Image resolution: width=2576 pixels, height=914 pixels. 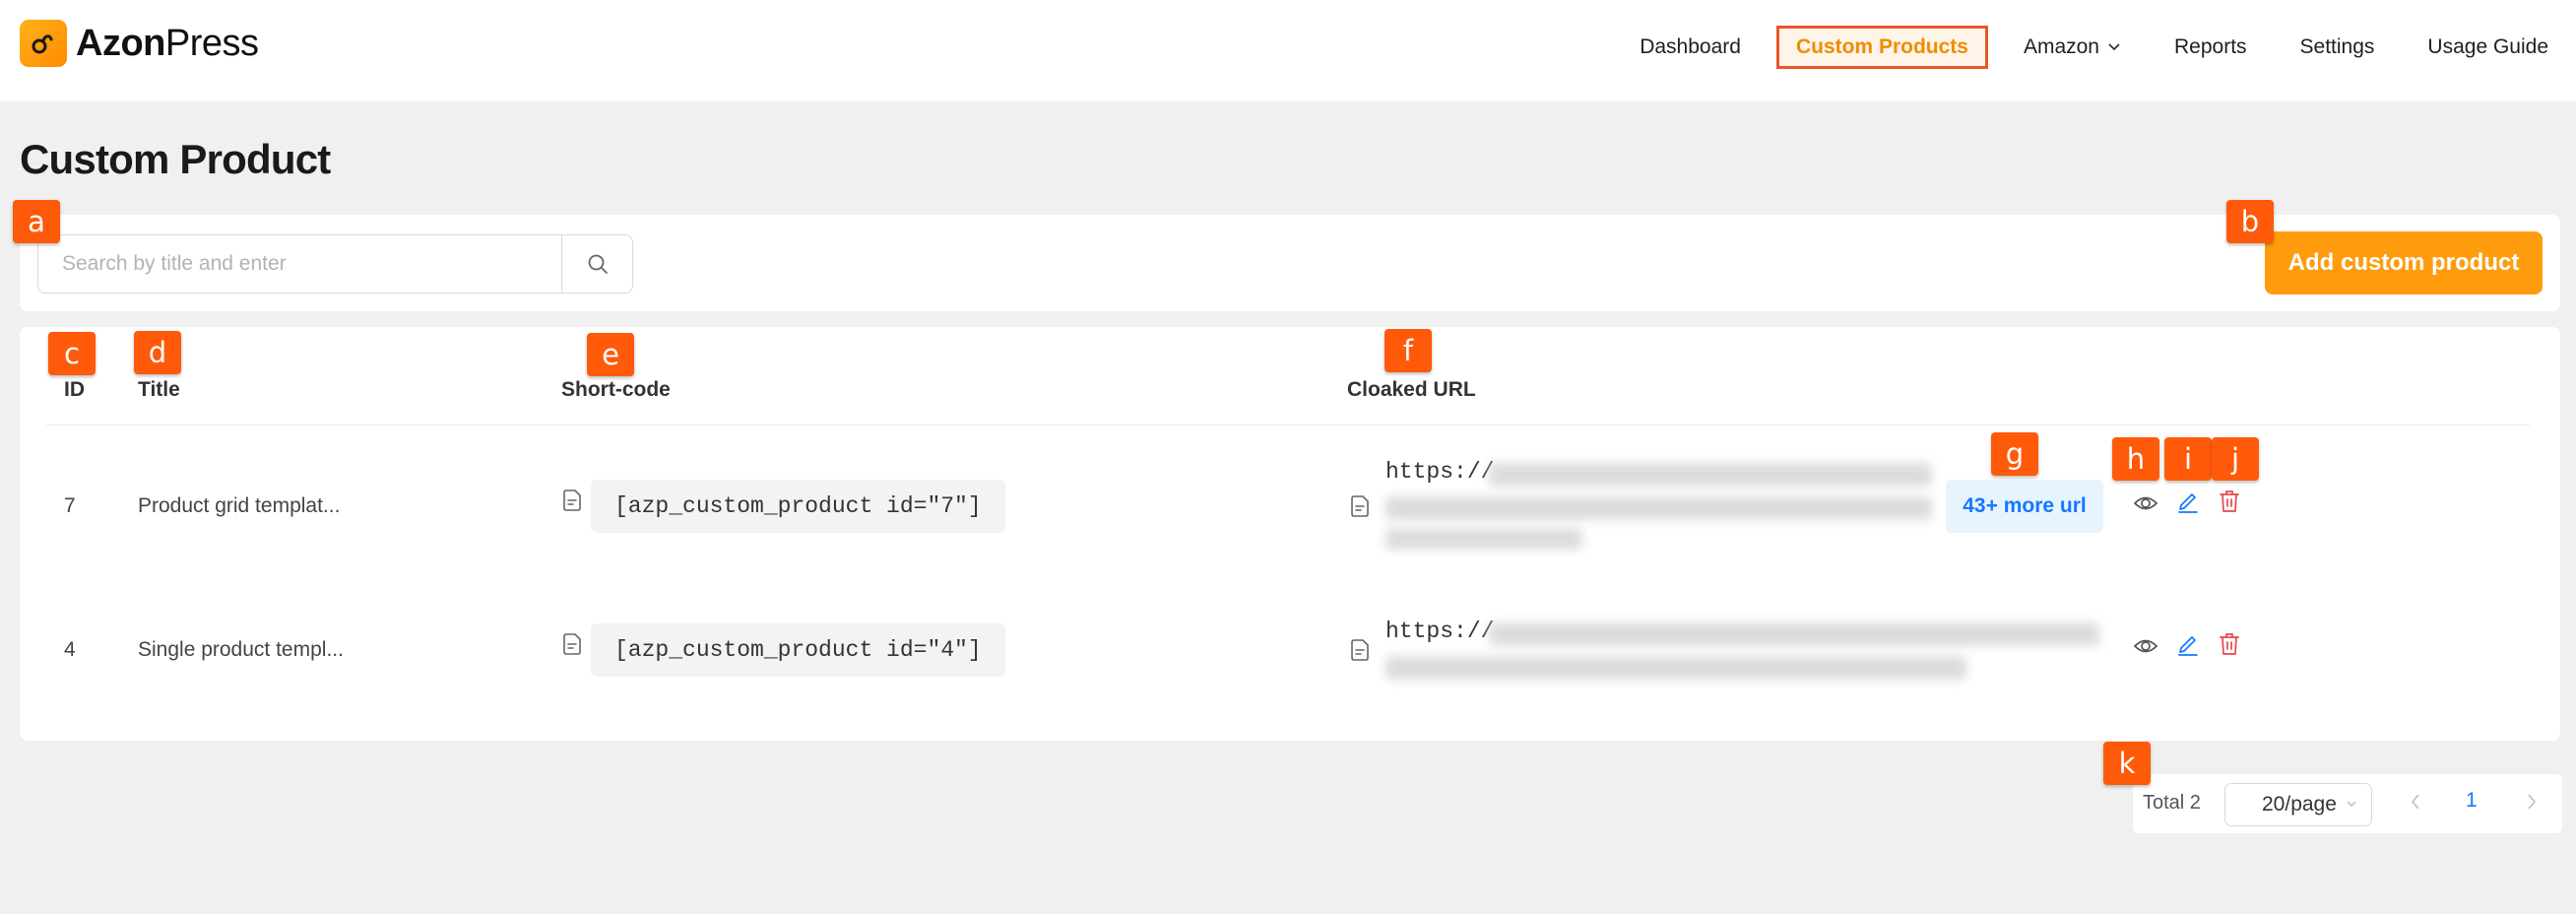 What do you see at coordinates (2127, 763) in the screenshot?
I see `annotation-tag-k: k` at bounding box center [2127, 763].